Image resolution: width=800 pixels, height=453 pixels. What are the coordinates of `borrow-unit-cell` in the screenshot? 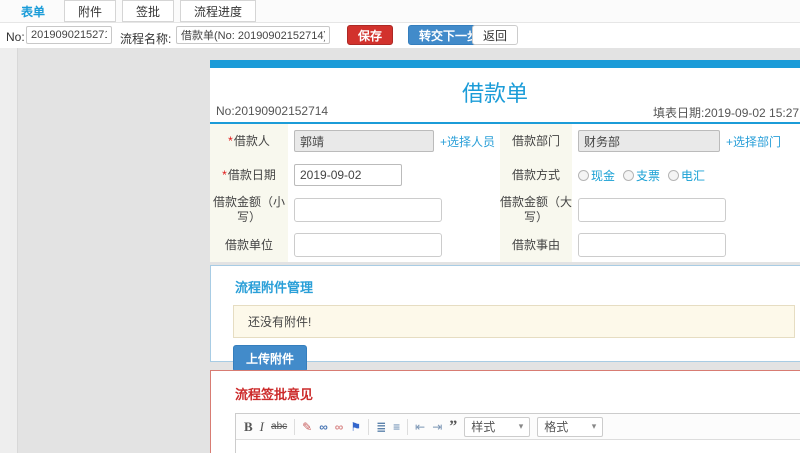 It's located at (394, 245).